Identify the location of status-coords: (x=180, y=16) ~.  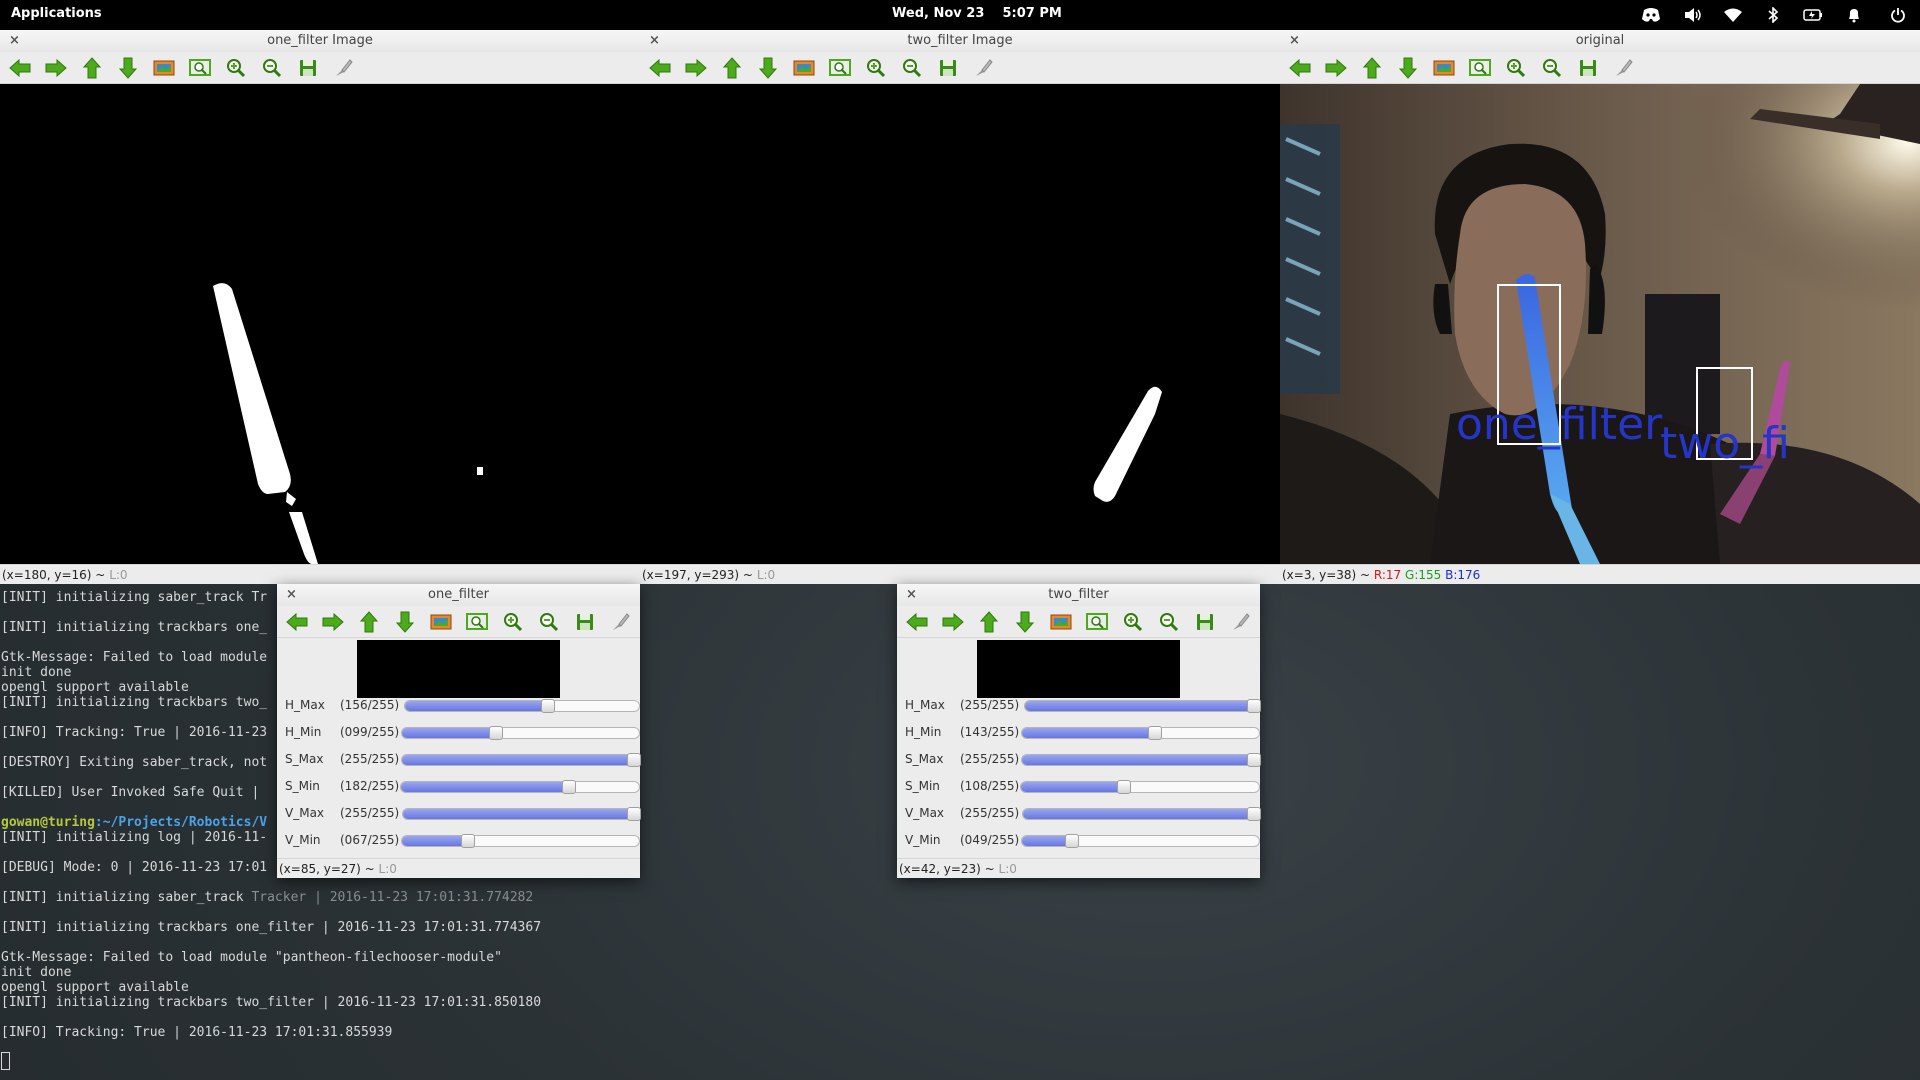
(54, 575).